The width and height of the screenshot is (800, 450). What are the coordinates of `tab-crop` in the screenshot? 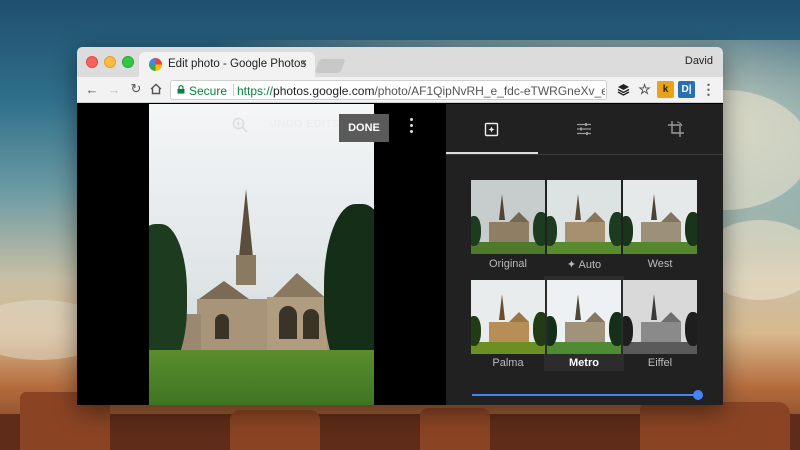 It's located at (676, 129).